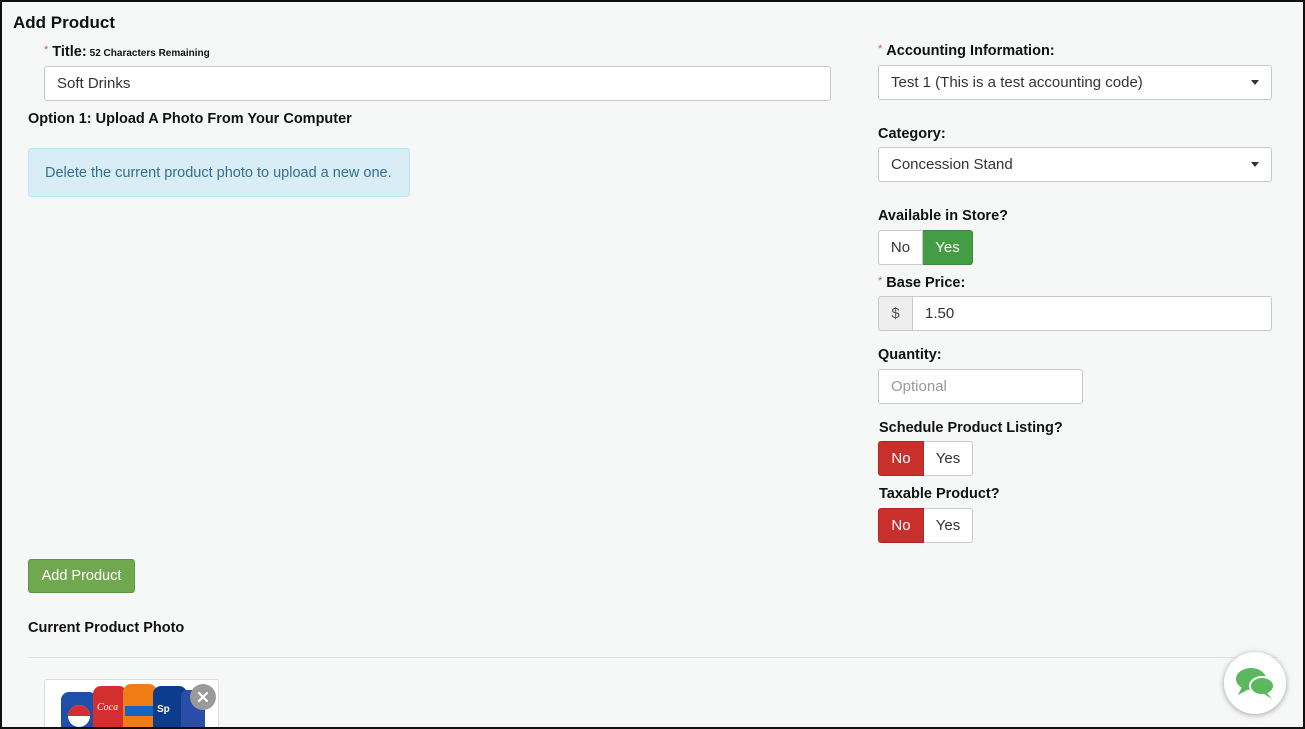 The image size is (1305, 729). I want to click on chat-bubbles-icon, so click(1255, 683).